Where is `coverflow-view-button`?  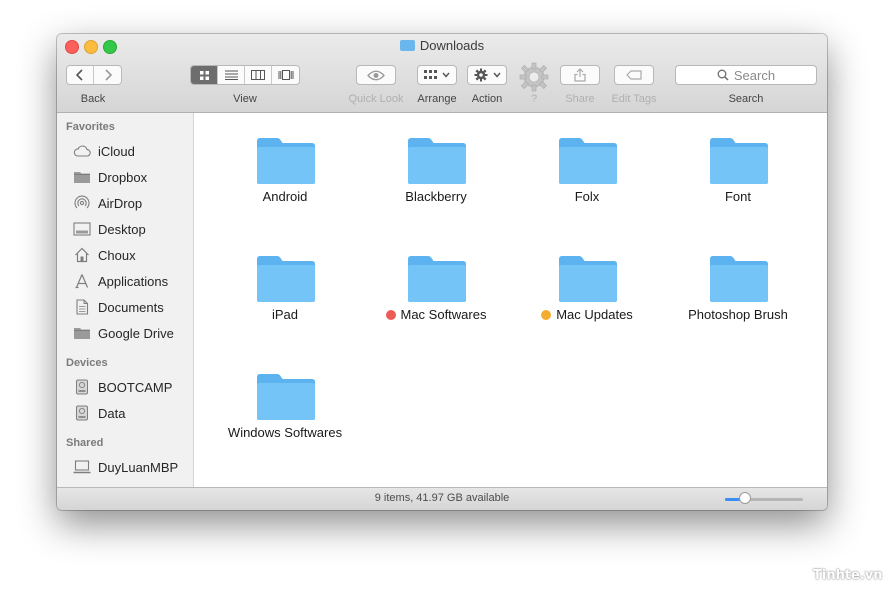
coverflow-view-button is located at coordinates (285, 75).